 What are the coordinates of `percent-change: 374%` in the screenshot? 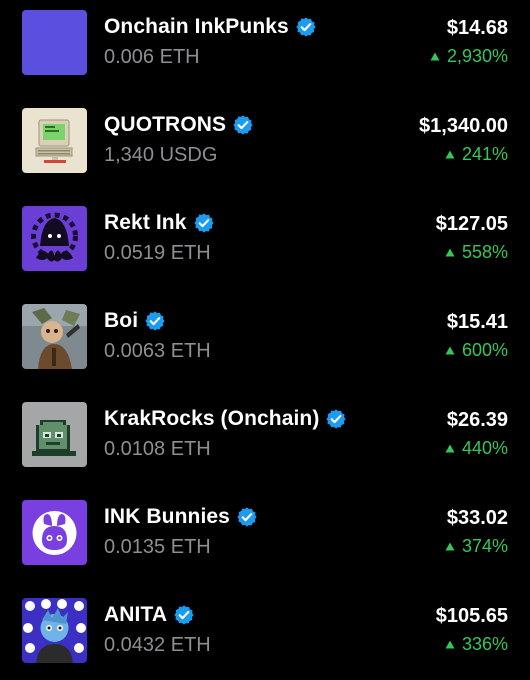 It's located at (476, 546).